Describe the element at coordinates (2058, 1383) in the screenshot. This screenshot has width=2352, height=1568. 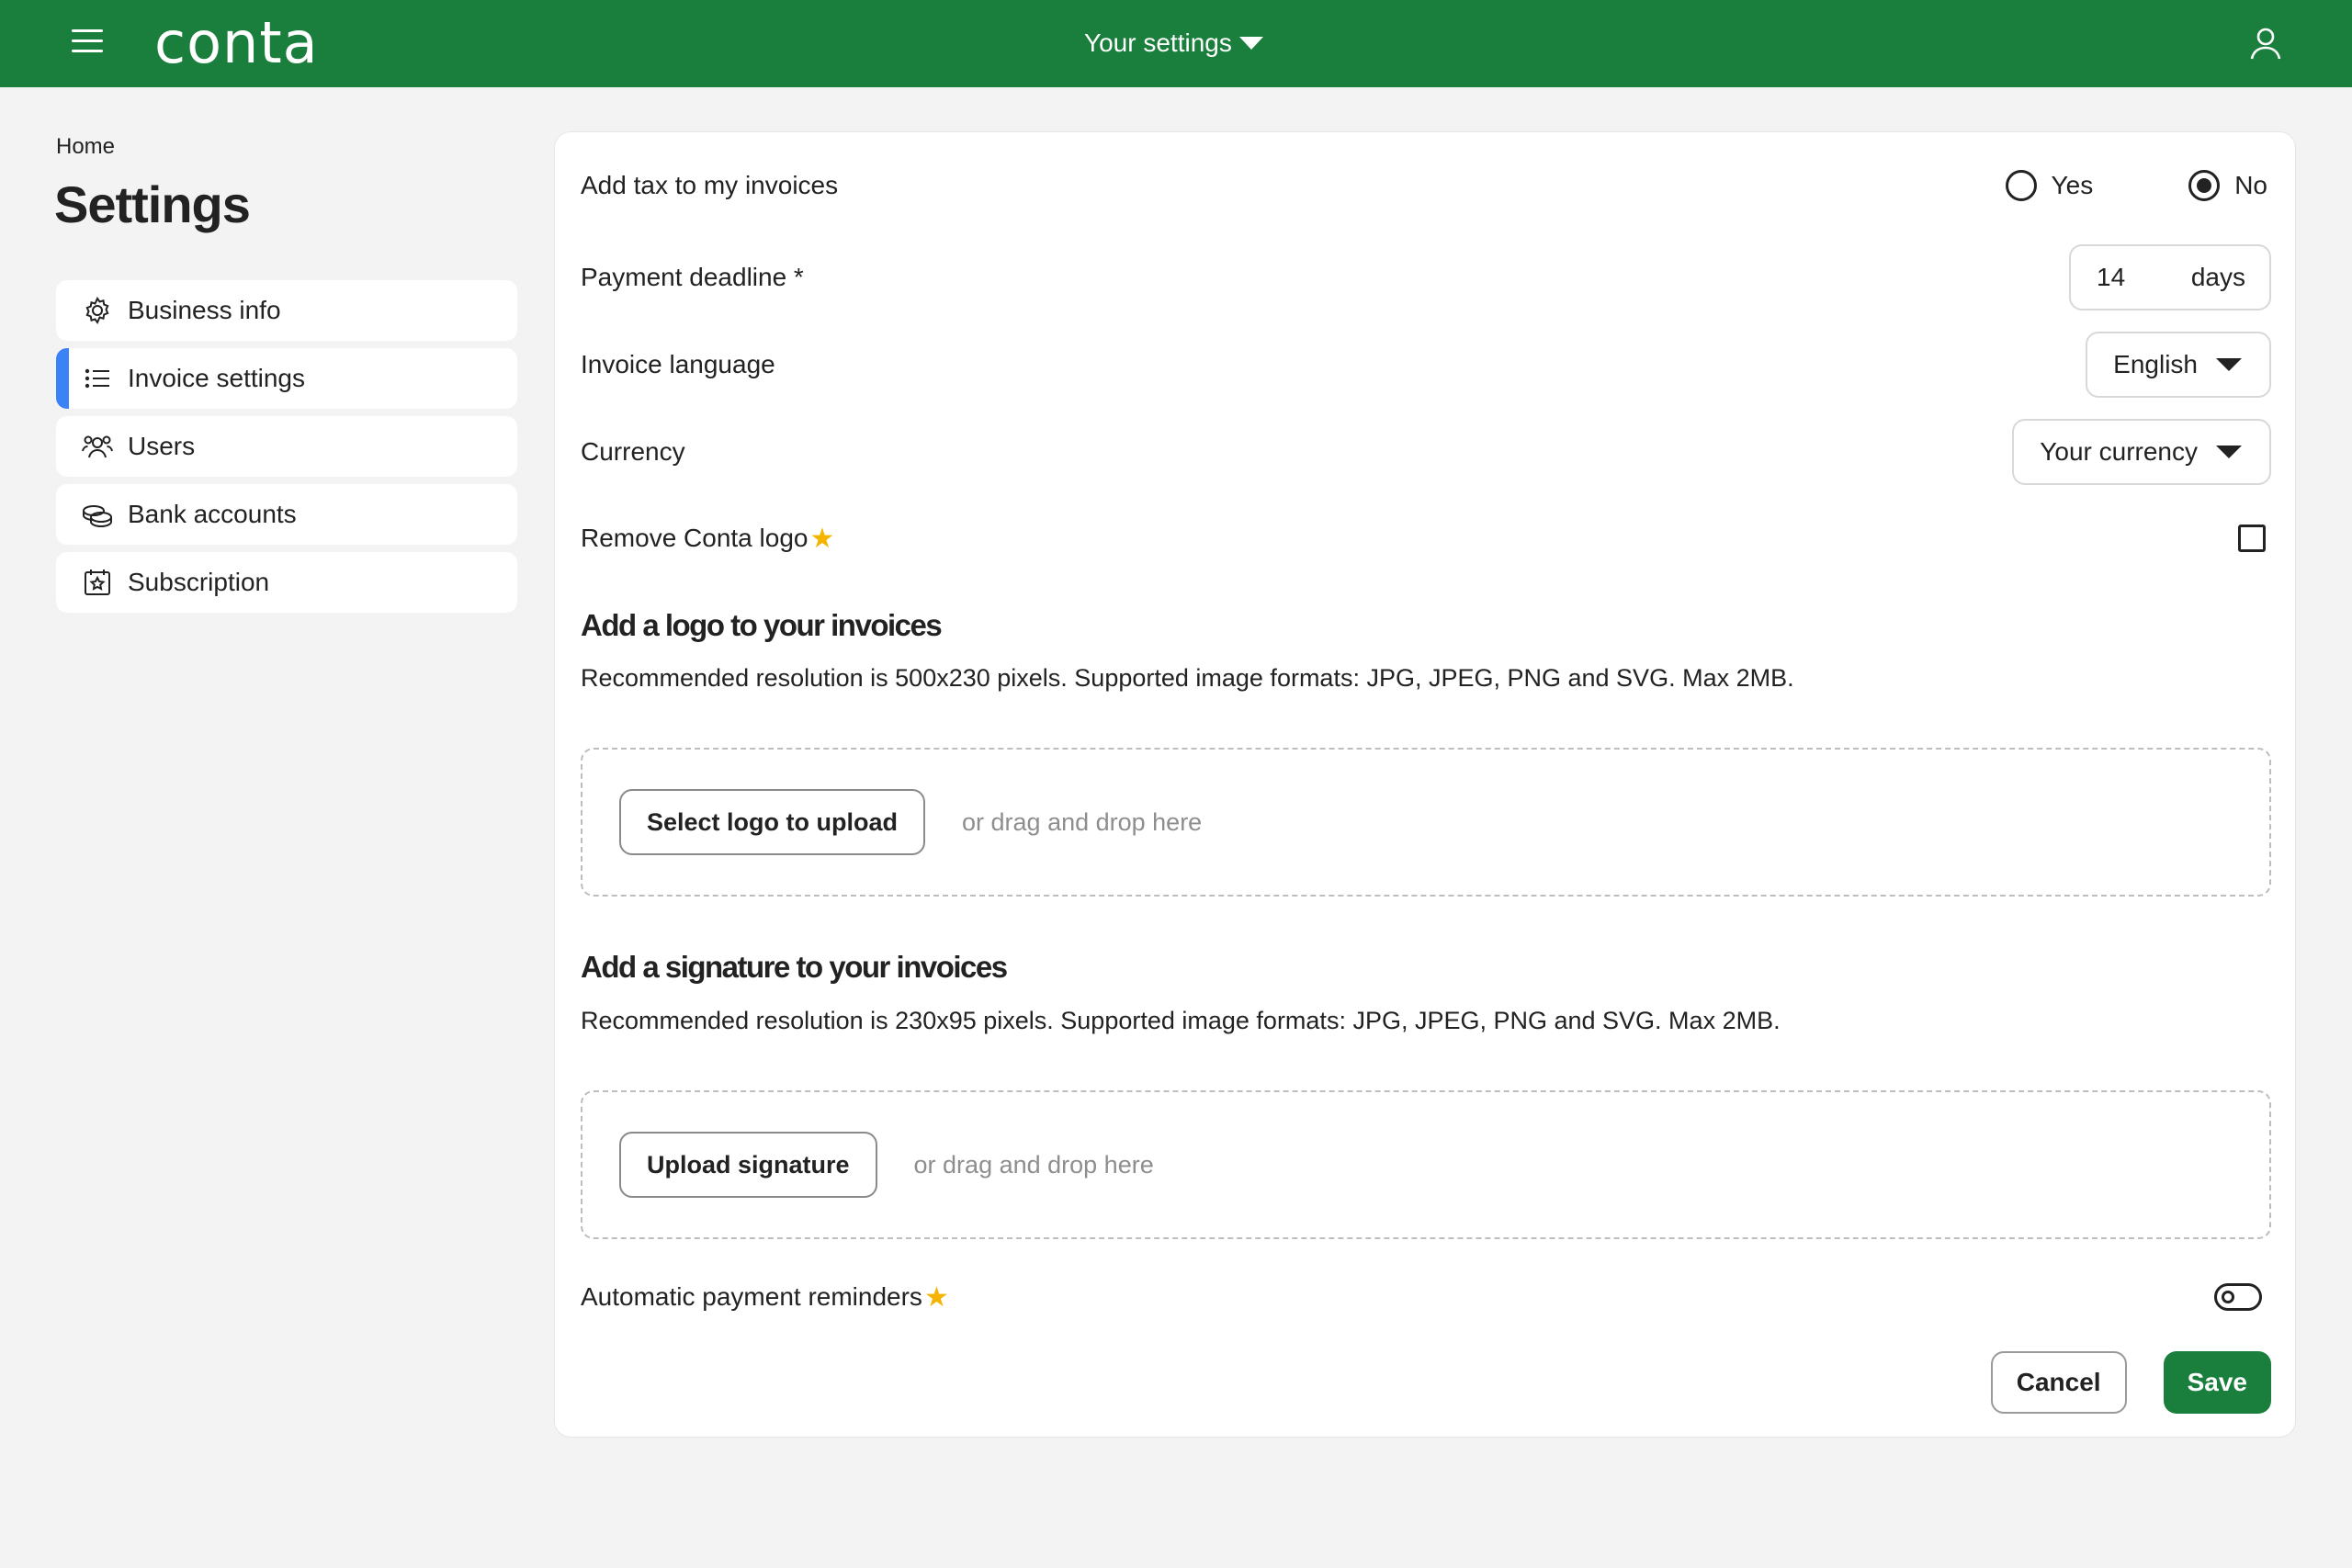
I see `cancel-button: Cancel` at that location.